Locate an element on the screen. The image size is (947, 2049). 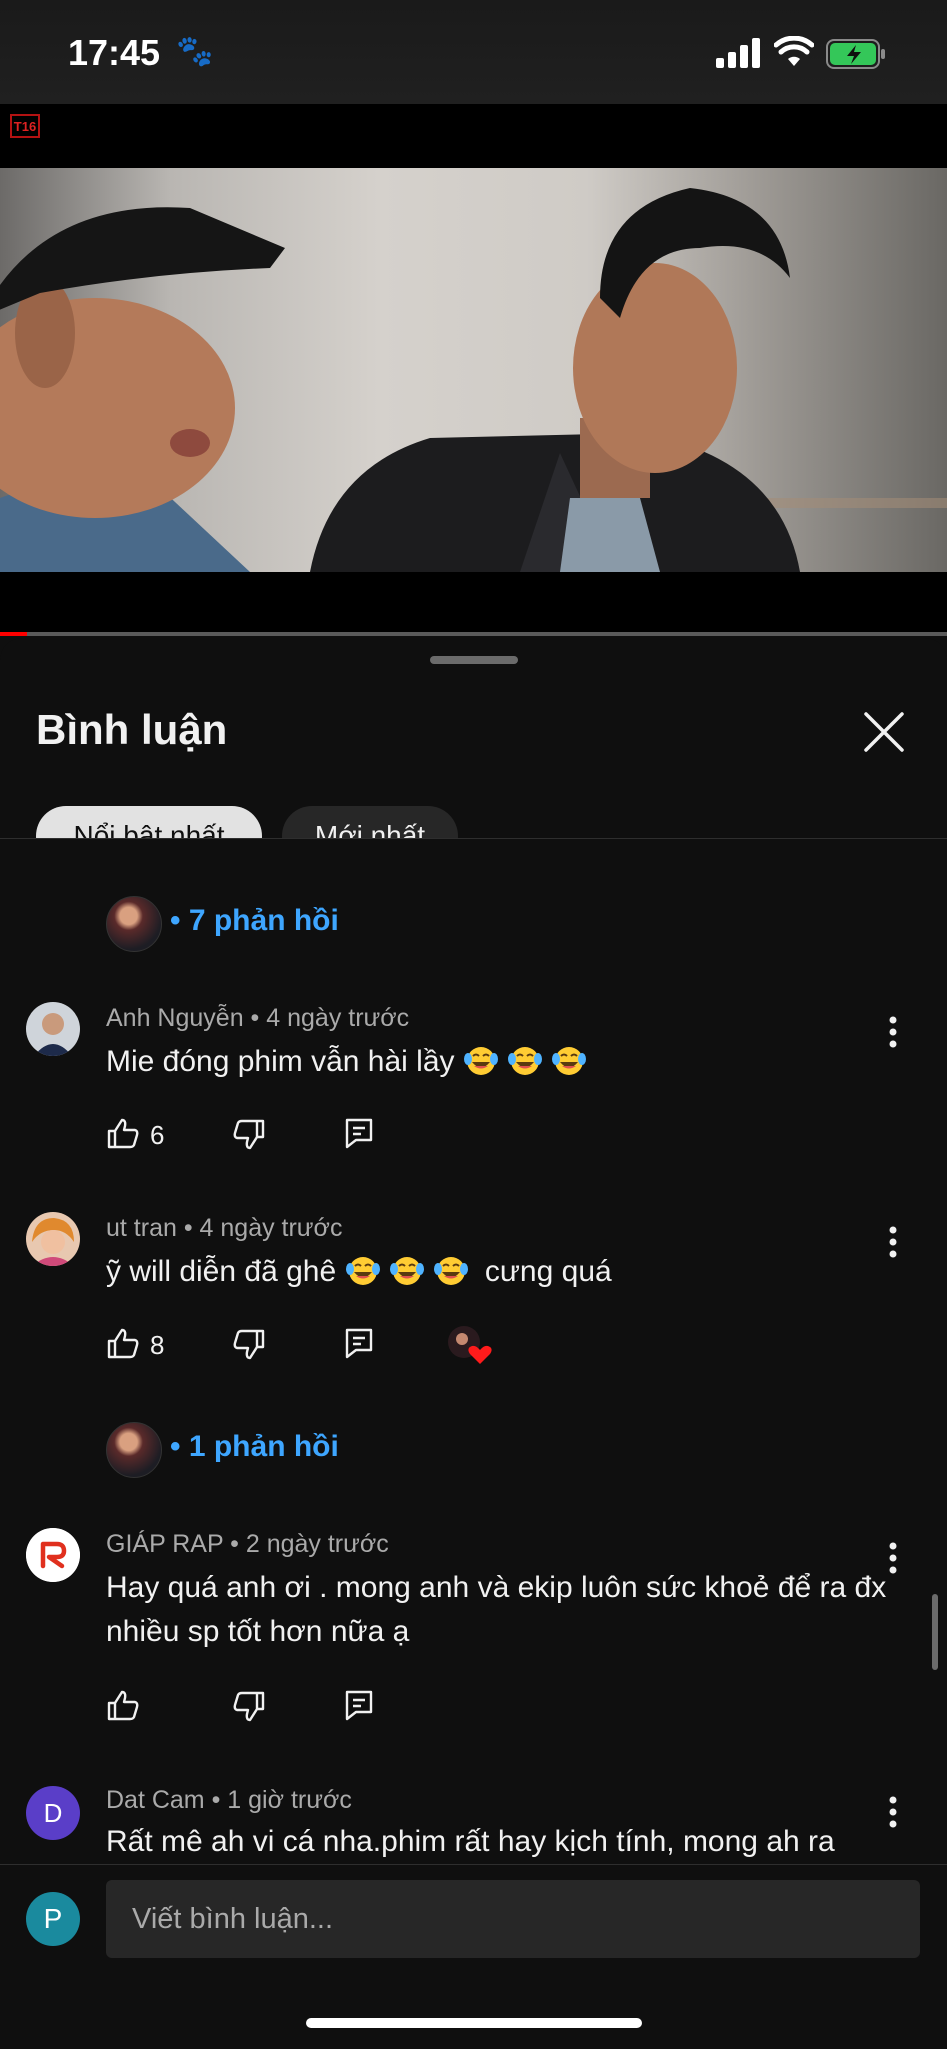
scrollbar is located at coordinates (935, 1632).